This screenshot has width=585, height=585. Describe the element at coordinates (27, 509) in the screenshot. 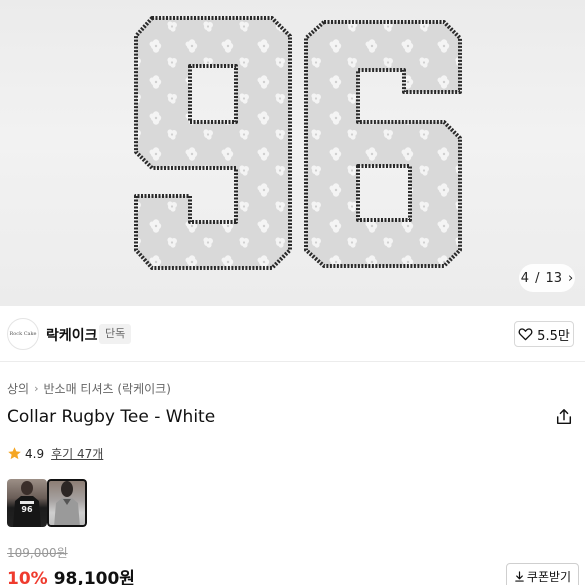

I see `svg-text: 96` at that location.